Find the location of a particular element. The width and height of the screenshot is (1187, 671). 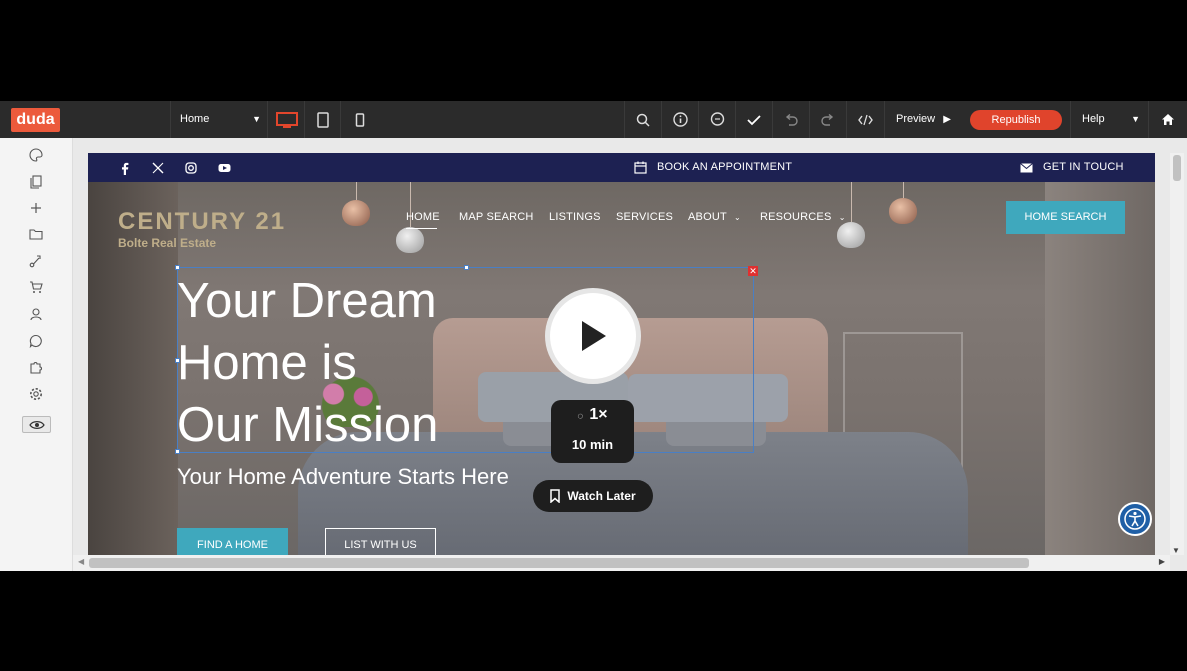

comments-panel-button is located at coordinates (36, 341).